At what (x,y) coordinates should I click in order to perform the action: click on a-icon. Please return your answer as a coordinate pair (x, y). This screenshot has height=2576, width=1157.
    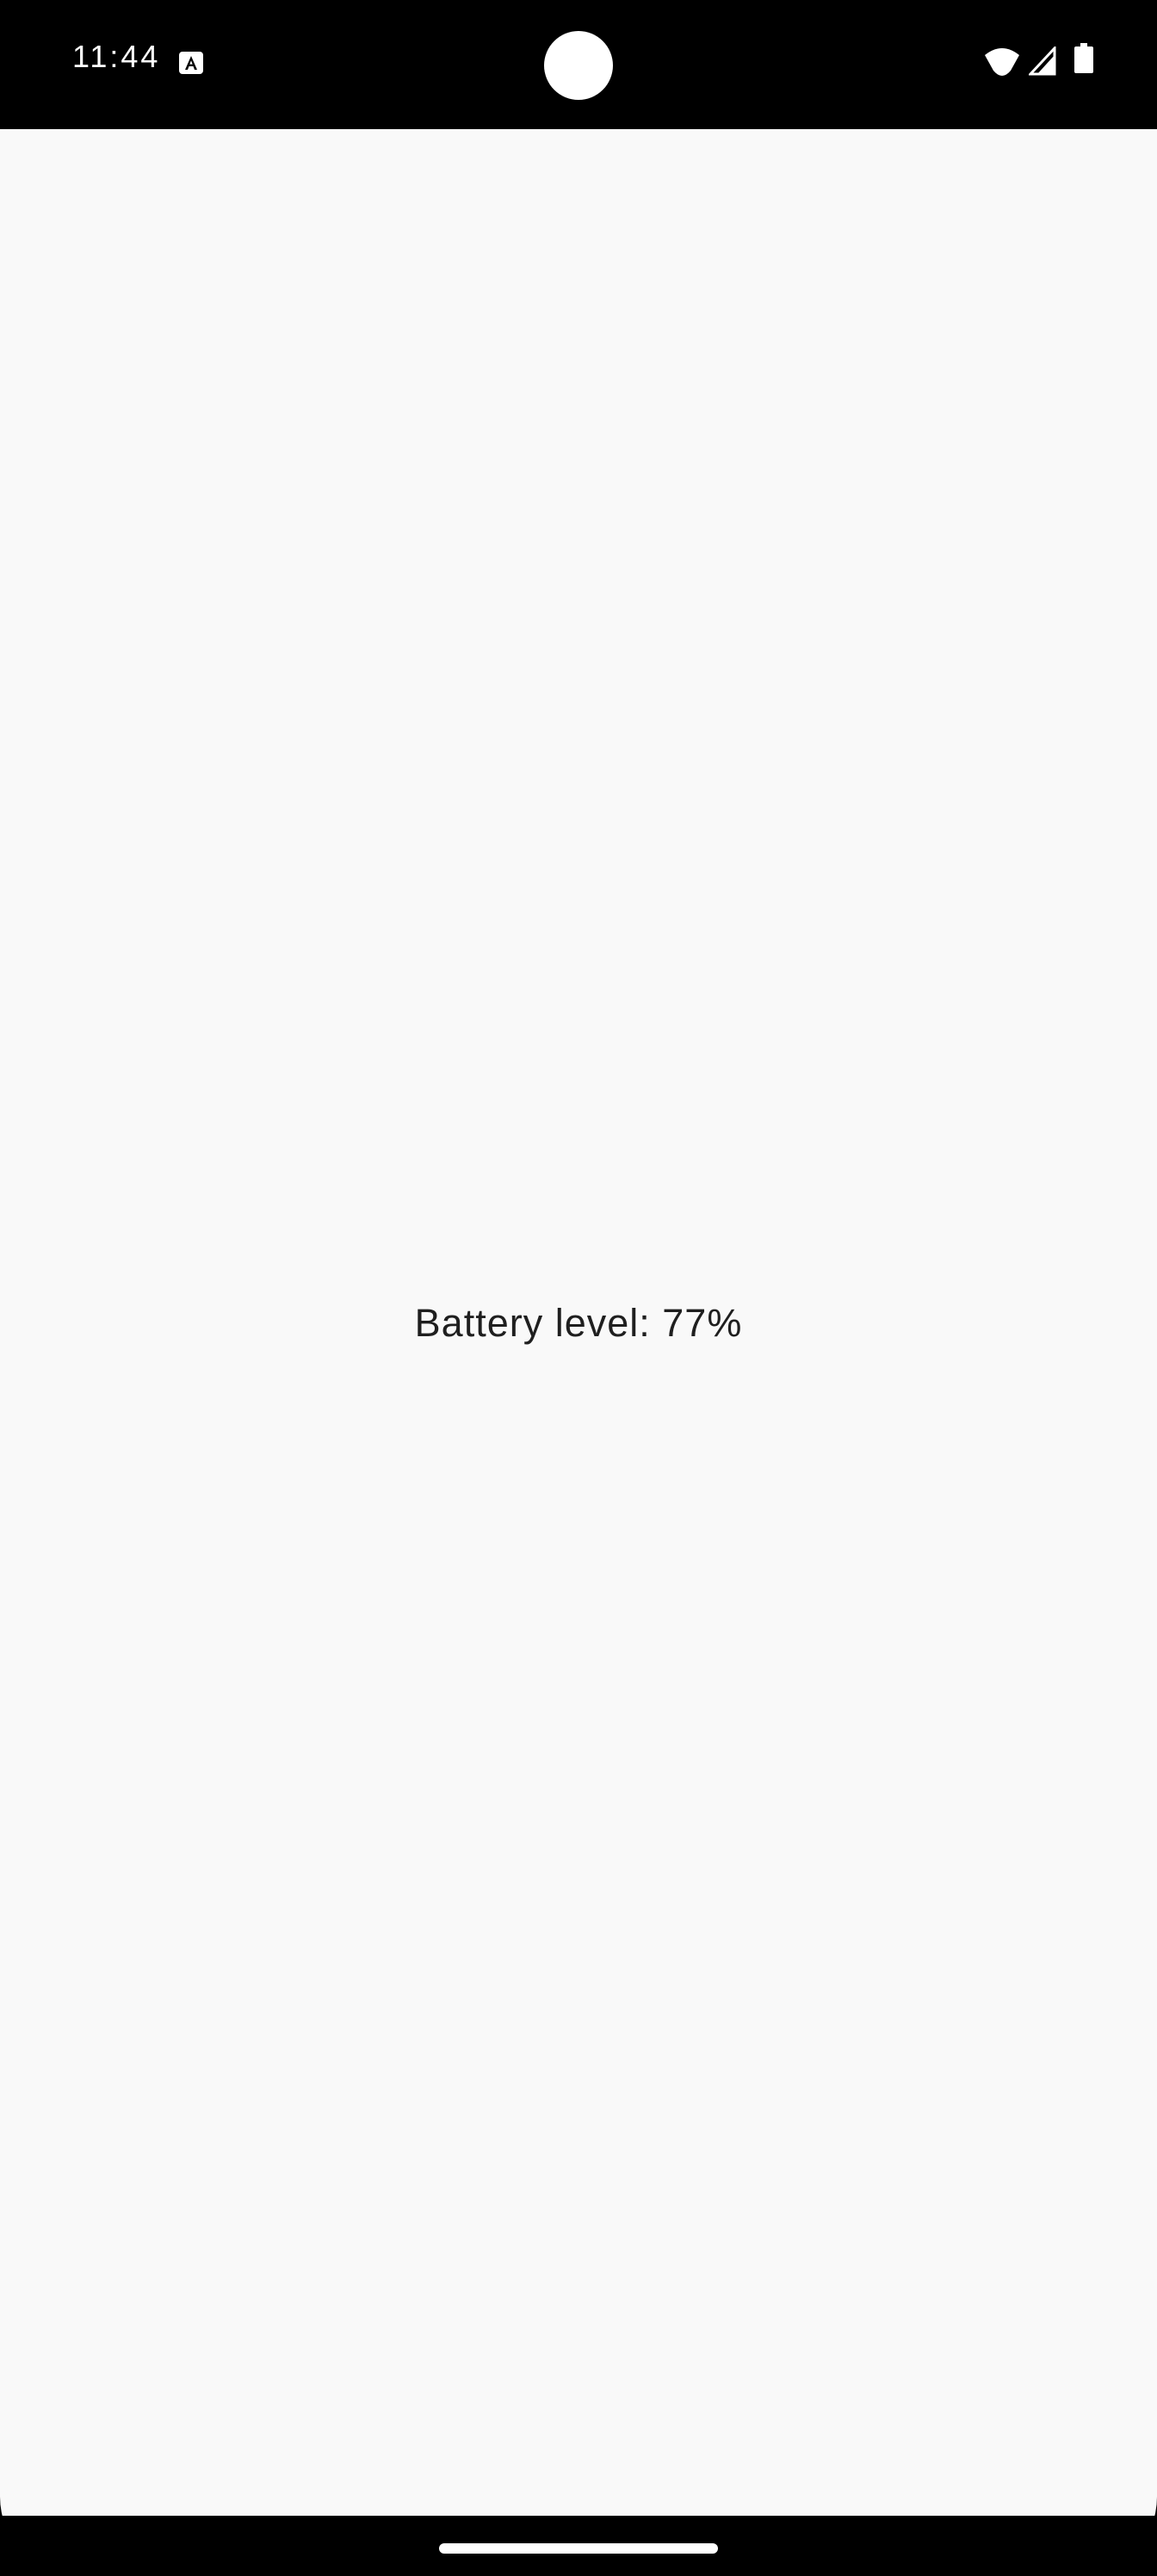
    Looking at the image, I should click on (191, 63).